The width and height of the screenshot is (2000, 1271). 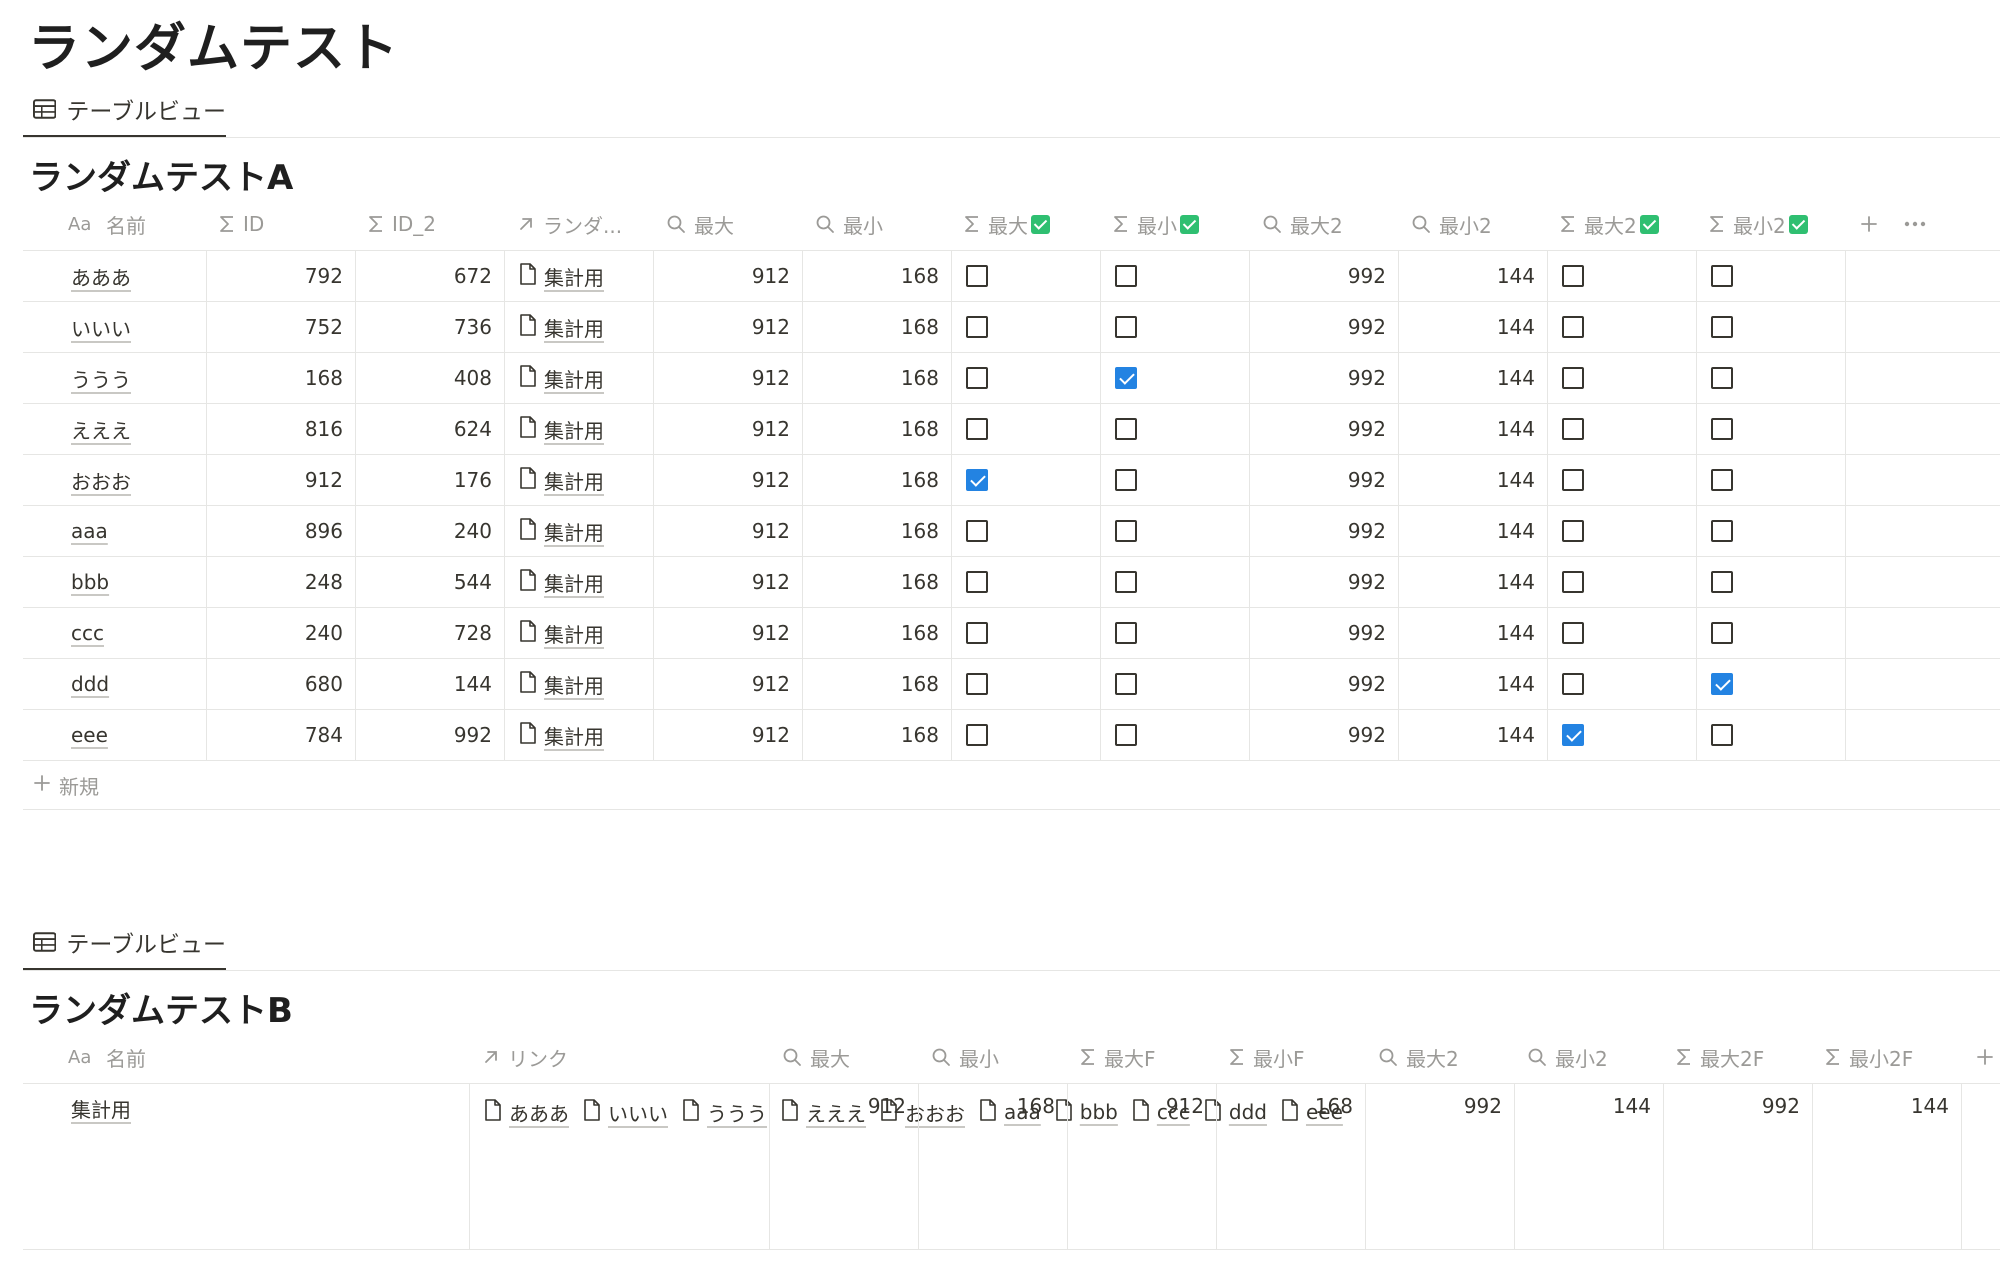 I want to click on cell-name: aaa, so click(x=115, y=531).